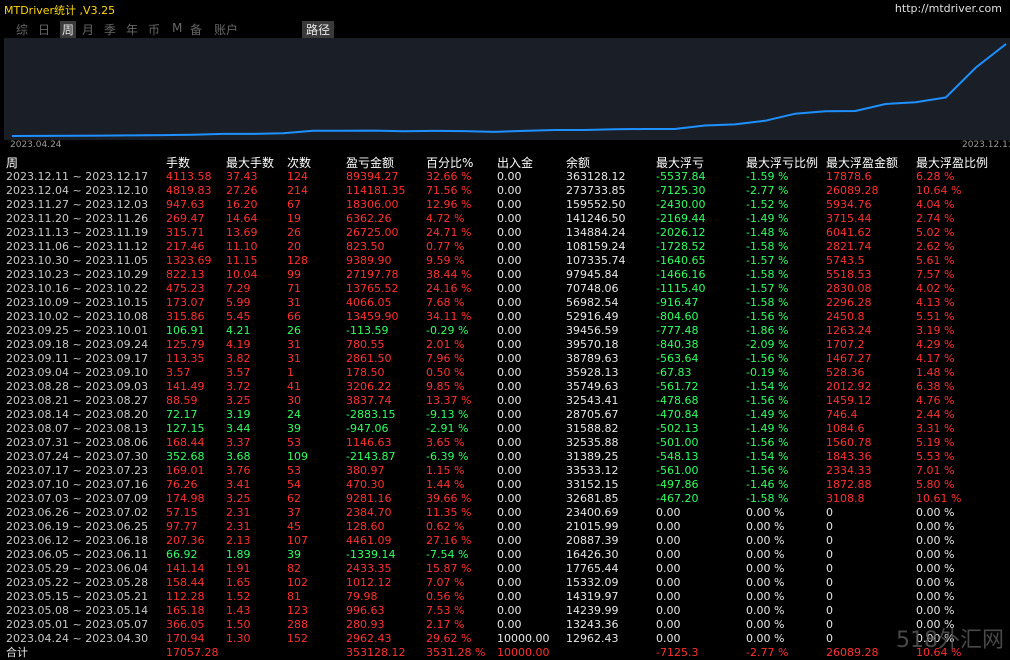 Image resolution: width=1010 pixels, height=660 pixels. What do you see at coordinates (178, 163) in the screenshot?
I see `column-header: 手数` at bounding box center [178, 163].